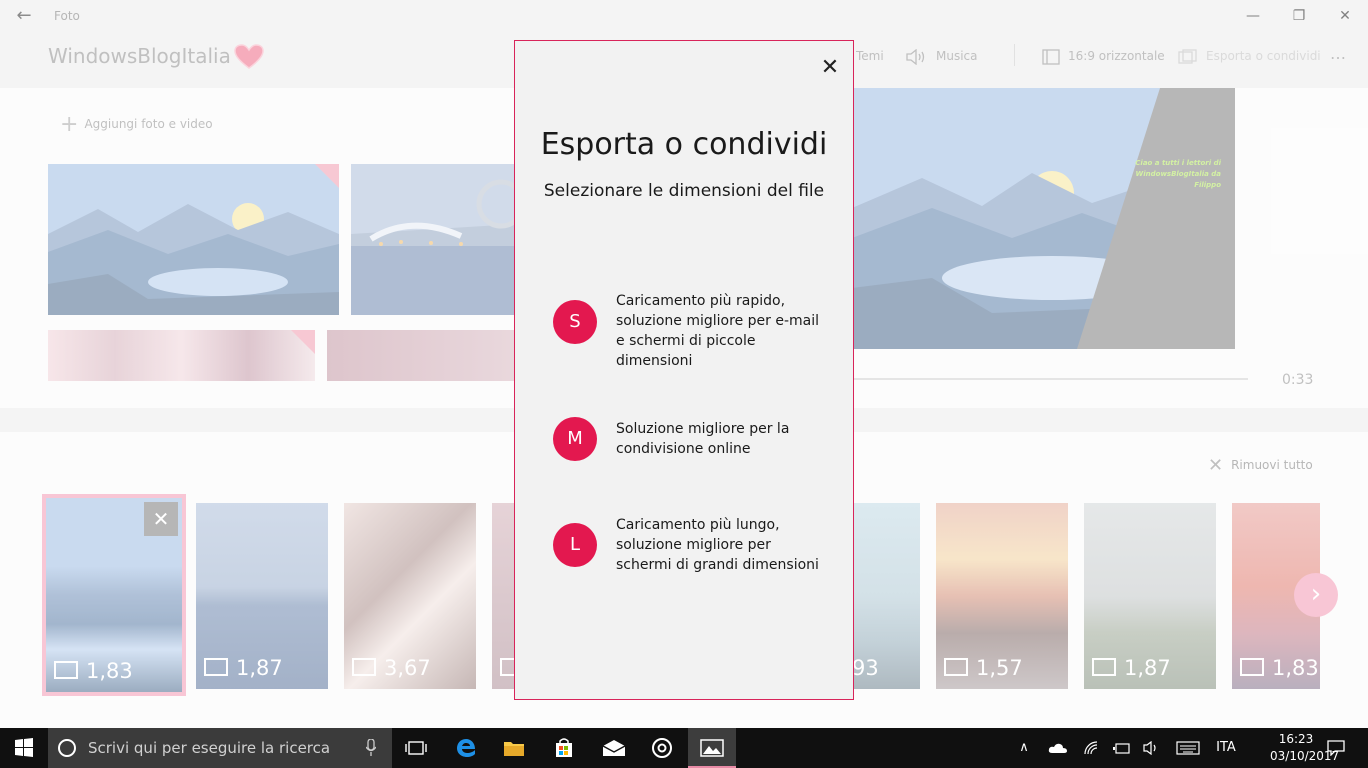 Image resolution: width=1368 pixels, height=768 pixels. What do you see at coordinates (712, 748) in the screenshot?
I see `photos-app-icon` at bounding box center [712, 748].